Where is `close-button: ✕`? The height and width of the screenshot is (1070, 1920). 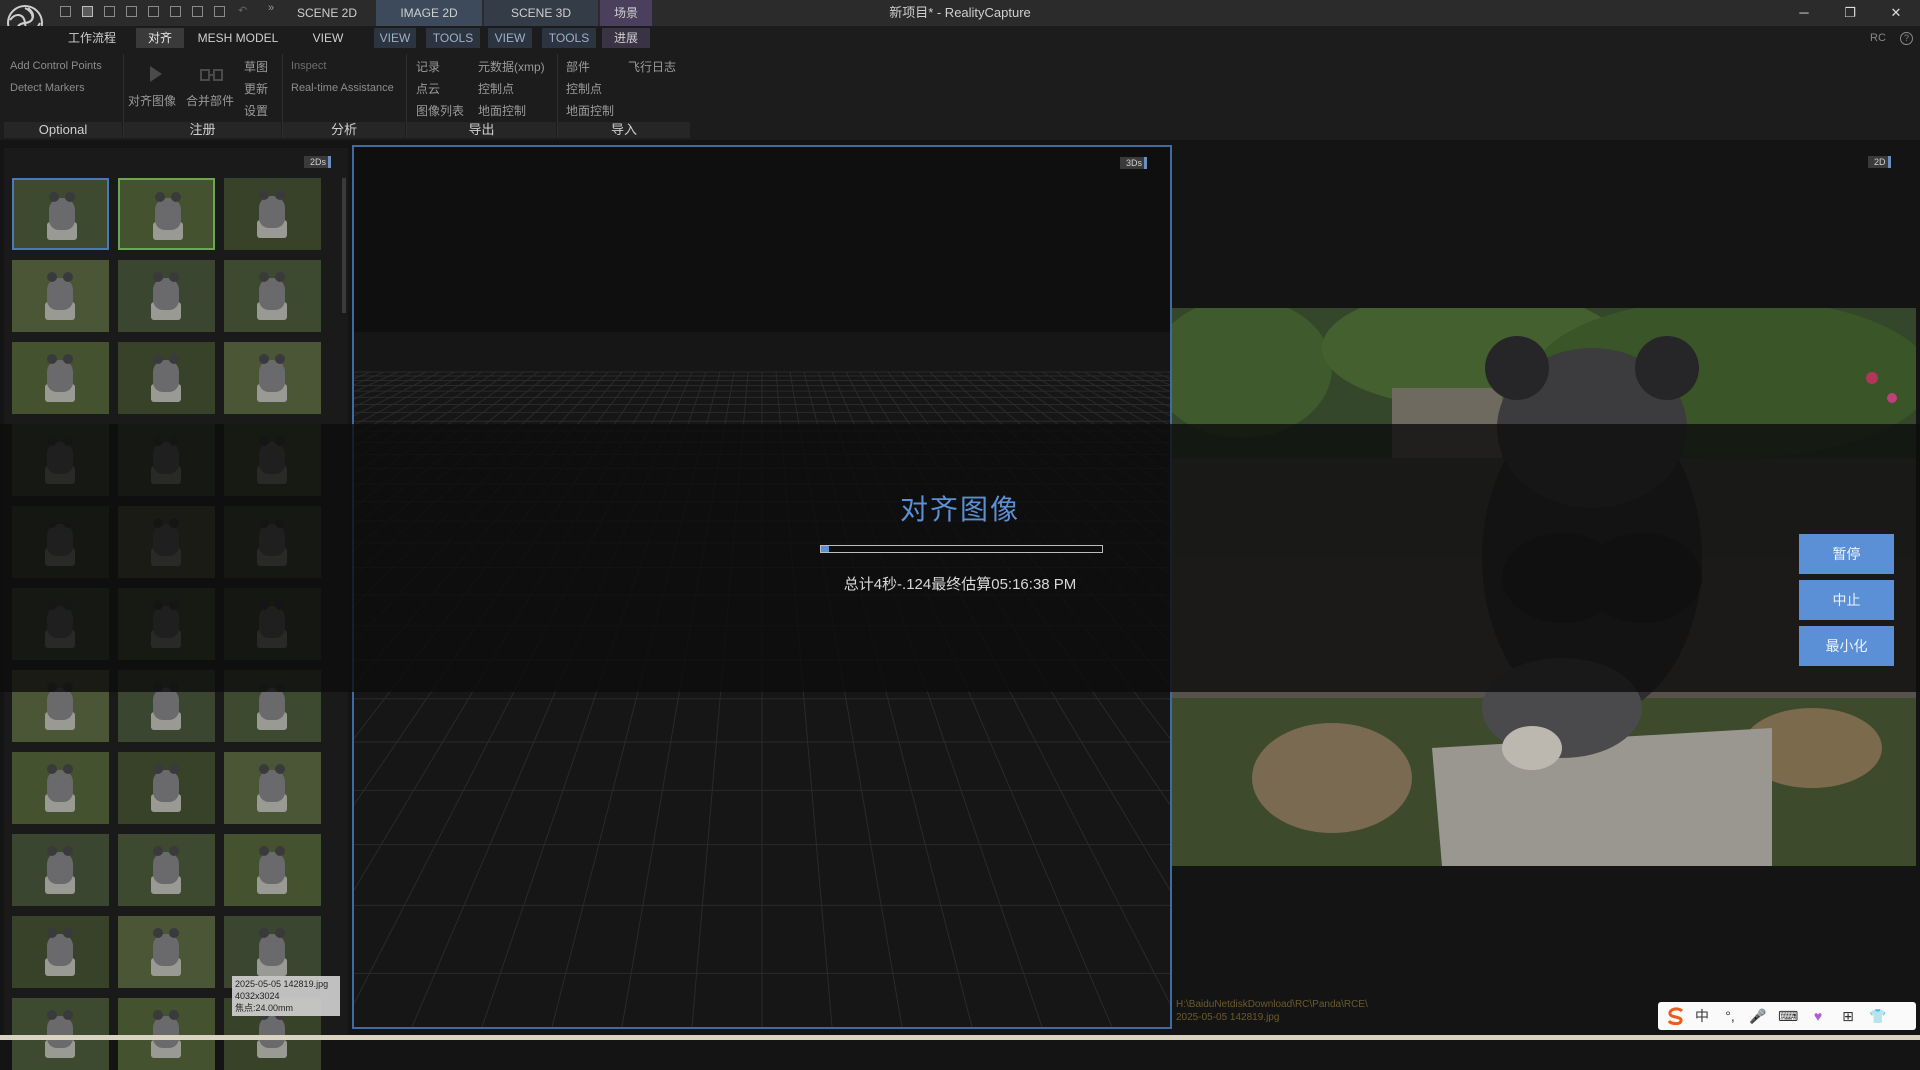 close-button: ✕ is located at coordinates (1896, 13).